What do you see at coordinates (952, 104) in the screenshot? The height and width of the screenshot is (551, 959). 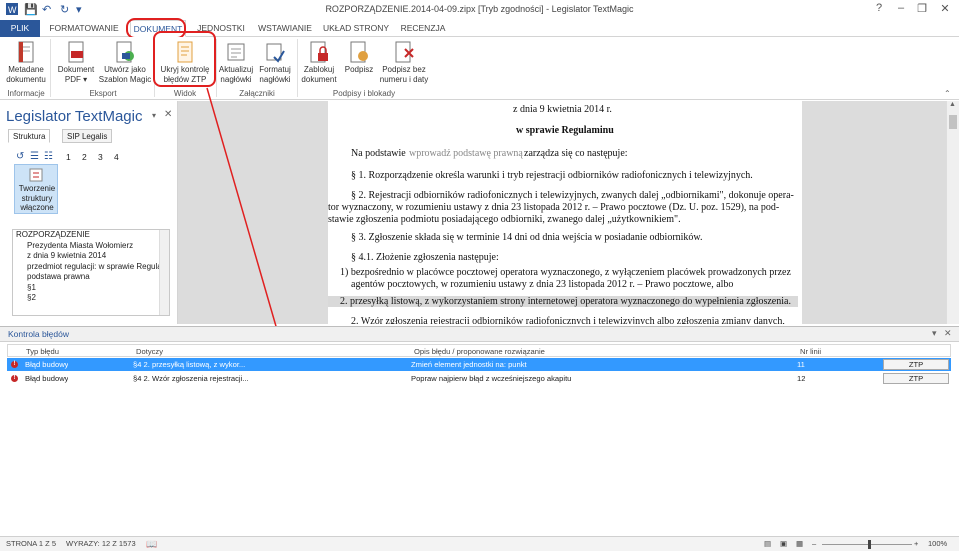 I see `scroll-up-icon: ▲` at bounding box center [952, 104].